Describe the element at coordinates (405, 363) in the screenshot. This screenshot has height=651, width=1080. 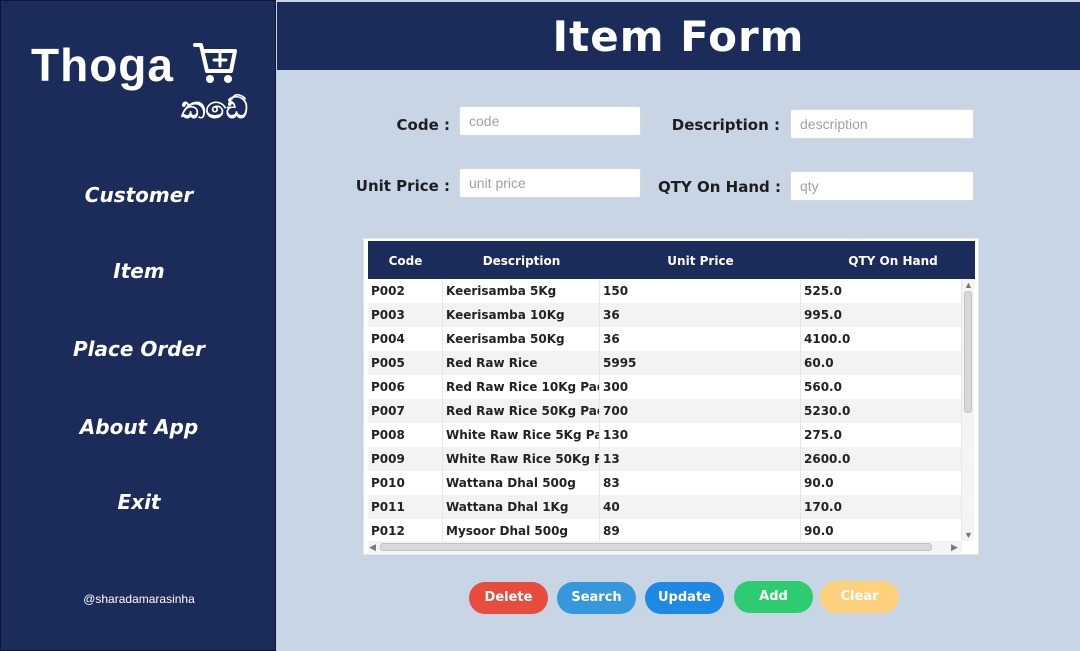
I see `cell-code: P005` at that location.